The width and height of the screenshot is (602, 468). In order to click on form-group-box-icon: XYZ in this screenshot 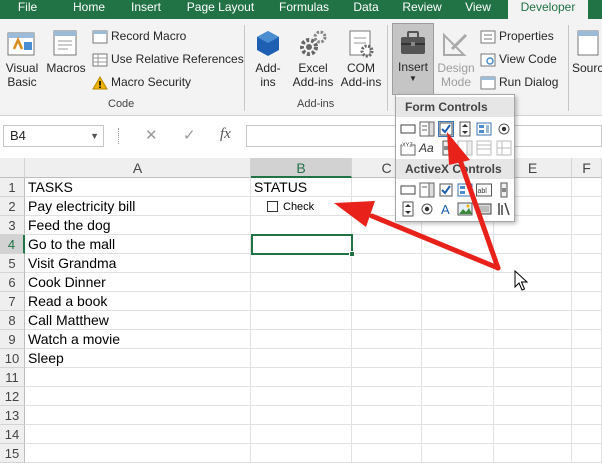, I will do `click(408, 148)`.